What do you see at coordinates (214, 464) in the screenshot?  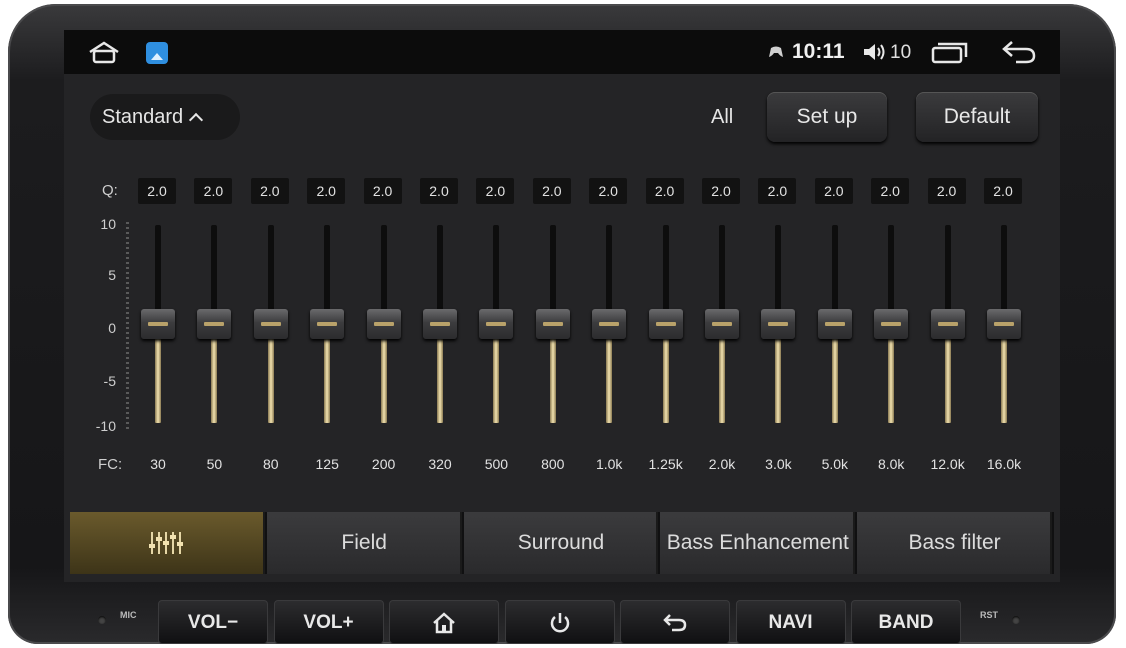 I see `fc-value: 50` at bounding box center [214, 464].